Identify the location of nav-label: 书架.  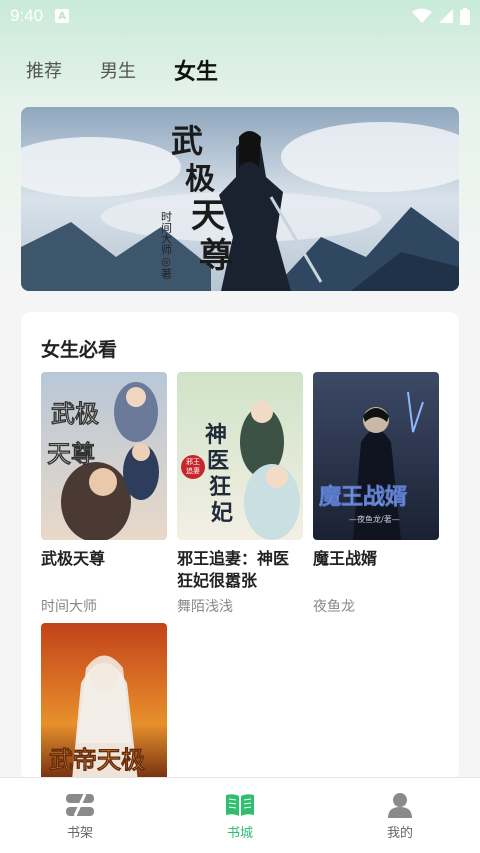
(79, 833).